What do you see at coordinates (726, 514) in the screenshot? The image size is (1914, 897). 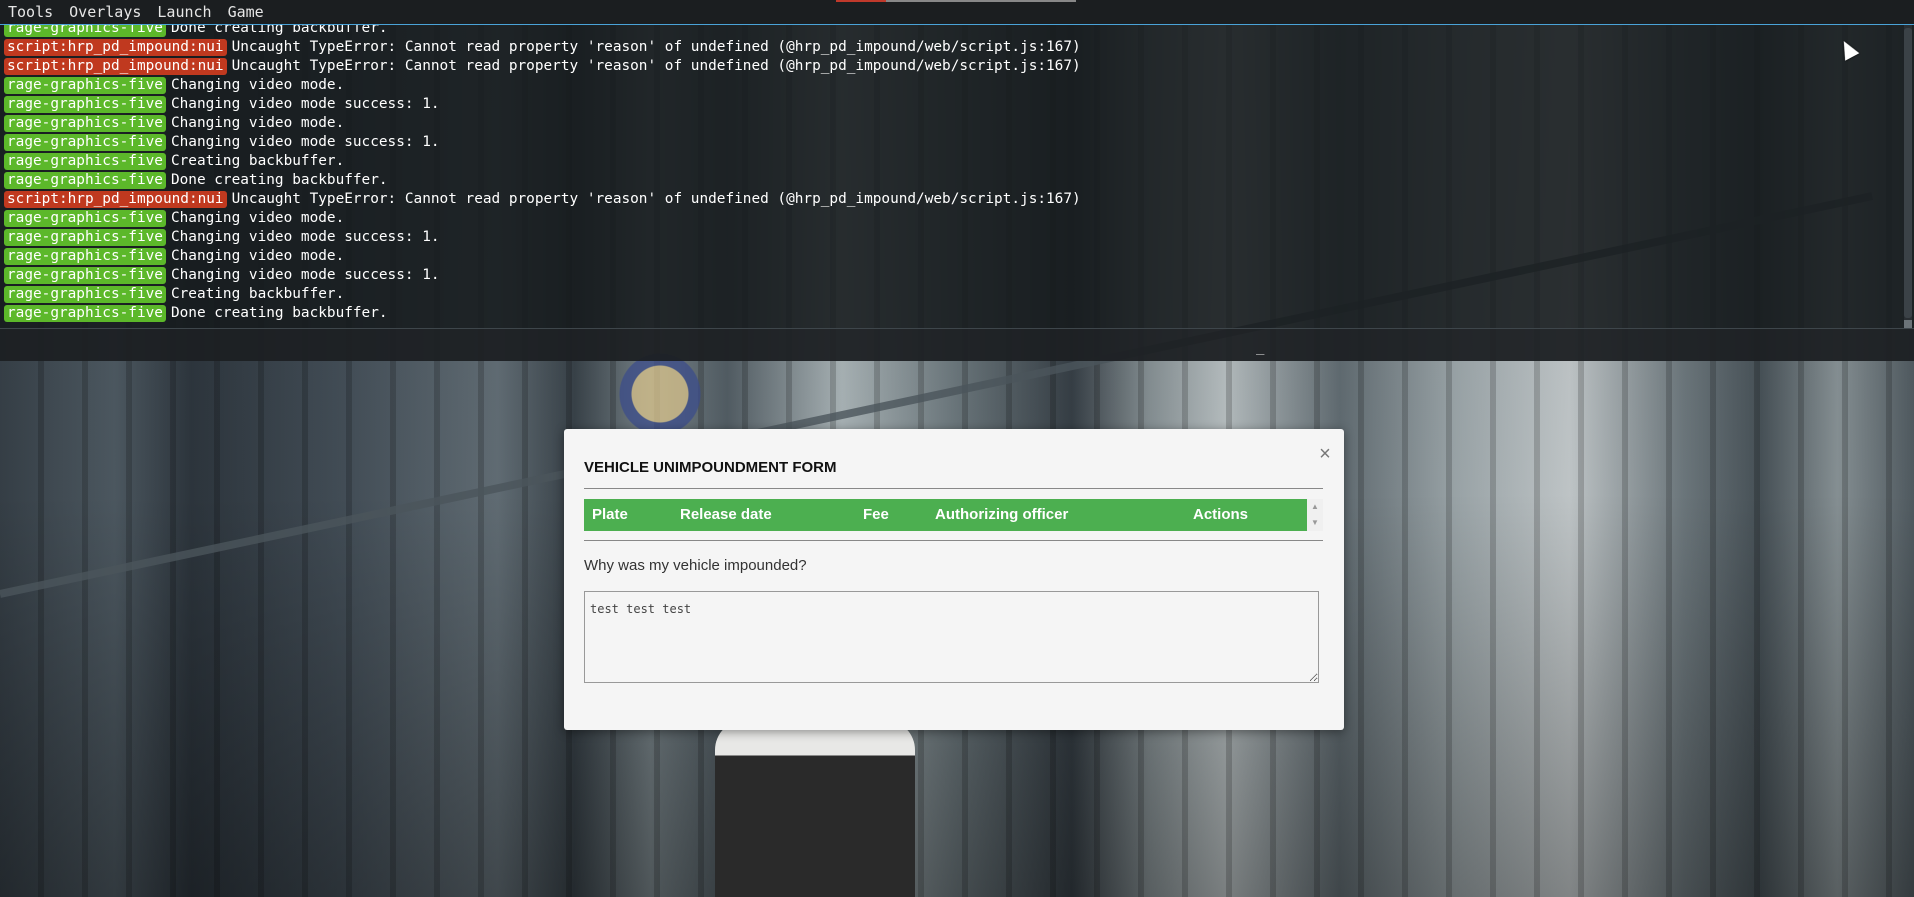 I see `column-header-release-date: Release date` at bounding box center [726, 514].